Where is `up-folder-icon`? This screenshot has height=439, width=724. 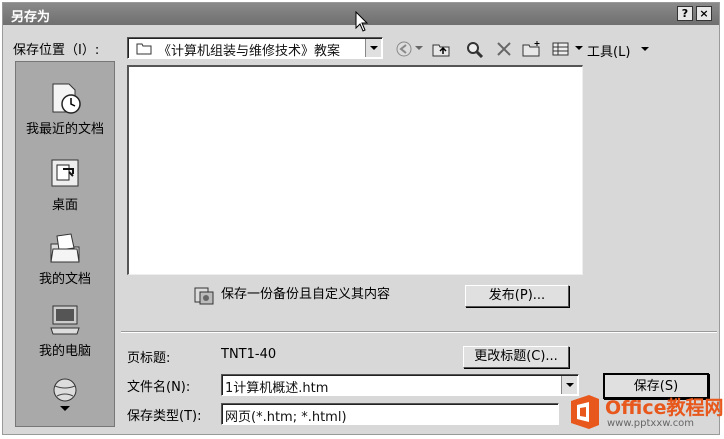
up-folder-icon is located at coordinates (441, 49).